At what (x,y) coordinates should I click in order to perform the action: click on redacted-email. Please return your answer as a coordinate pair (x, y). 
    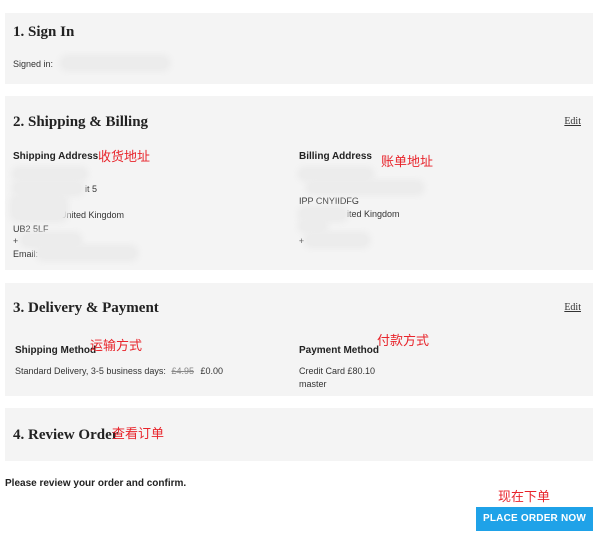
    Looking at the image, I should click on (115, 63).